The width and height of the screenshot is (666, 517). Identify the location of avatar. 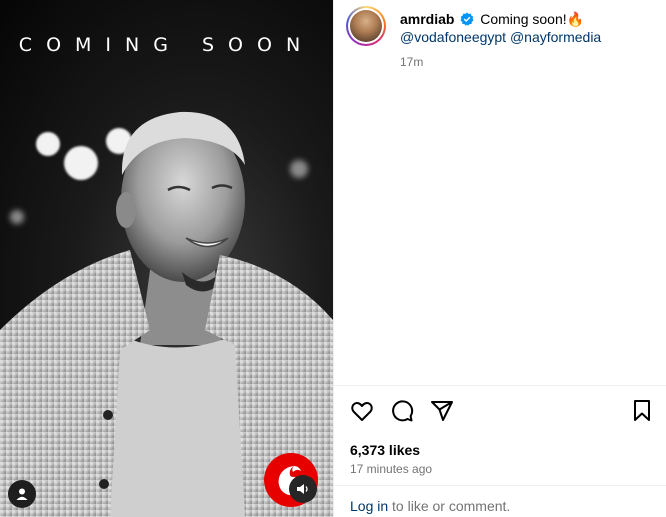
(366, 26).